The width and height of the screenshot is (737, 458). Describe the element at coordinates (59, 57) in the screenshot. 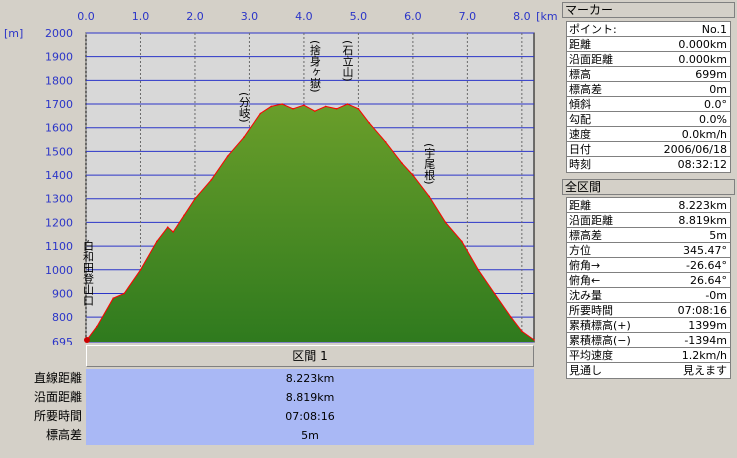

I see `y-tick-label: 1900` at that location.